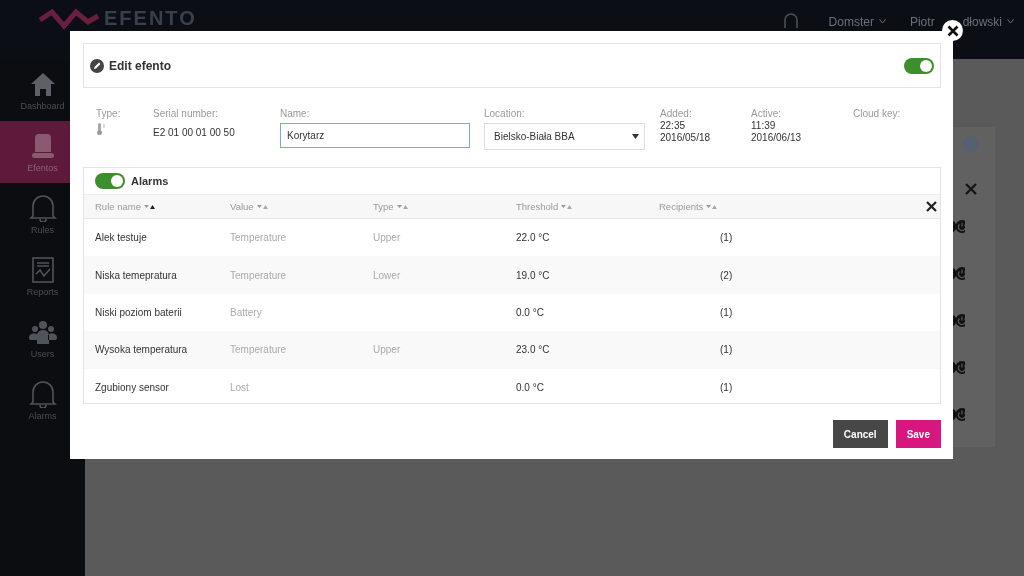 The width and height of the screenshot is (1024, 576). I want to click on field-label: Cloud key:, so click(877, 113).